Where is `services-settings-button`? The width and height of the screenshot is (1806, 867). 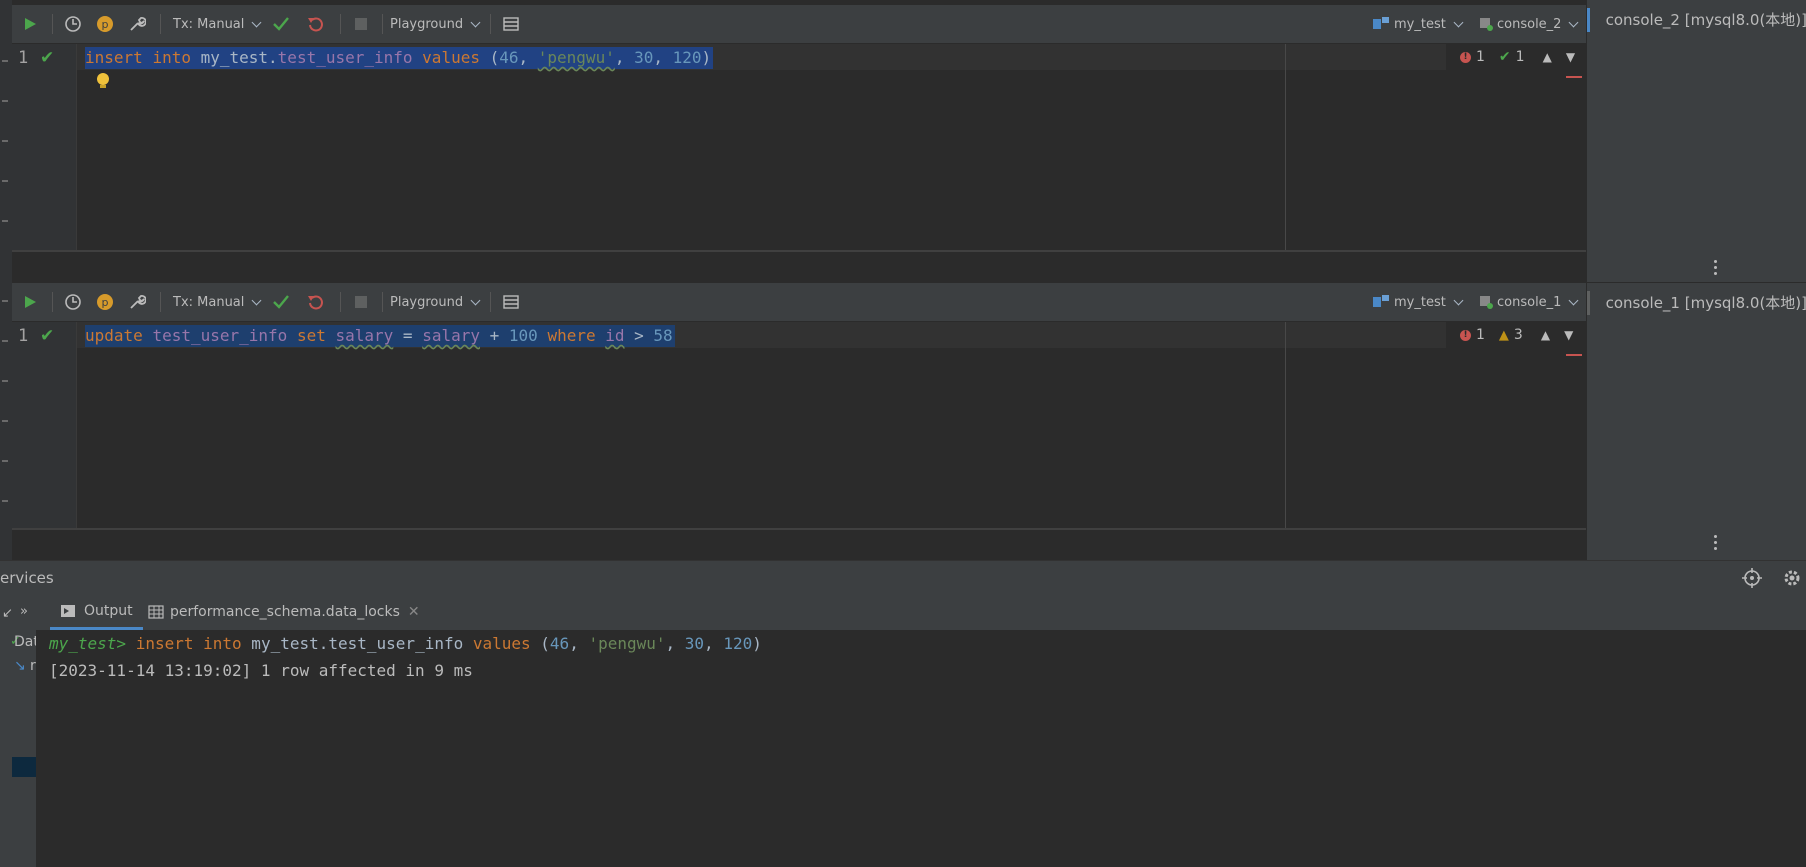
services-settings-button is located at coordinates (1792, 580).